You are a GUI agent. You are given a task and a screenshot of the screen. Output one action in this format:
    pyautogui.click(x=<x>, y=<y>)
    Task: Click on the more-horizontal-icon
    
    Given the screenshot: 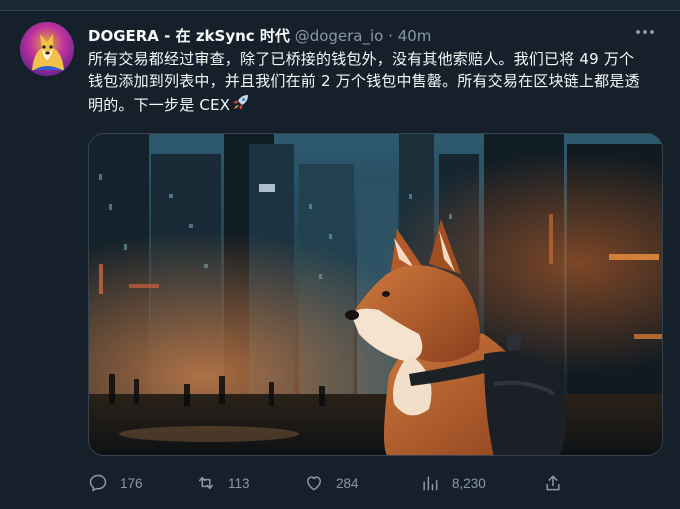 What is the action you would take?
    pyautogui.click(x=638, y=32)
    